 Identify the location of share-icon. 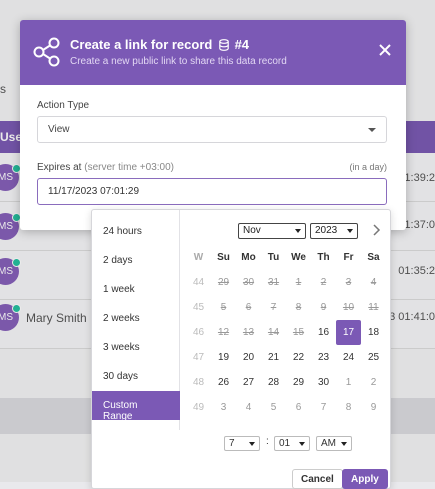
(46, 52).